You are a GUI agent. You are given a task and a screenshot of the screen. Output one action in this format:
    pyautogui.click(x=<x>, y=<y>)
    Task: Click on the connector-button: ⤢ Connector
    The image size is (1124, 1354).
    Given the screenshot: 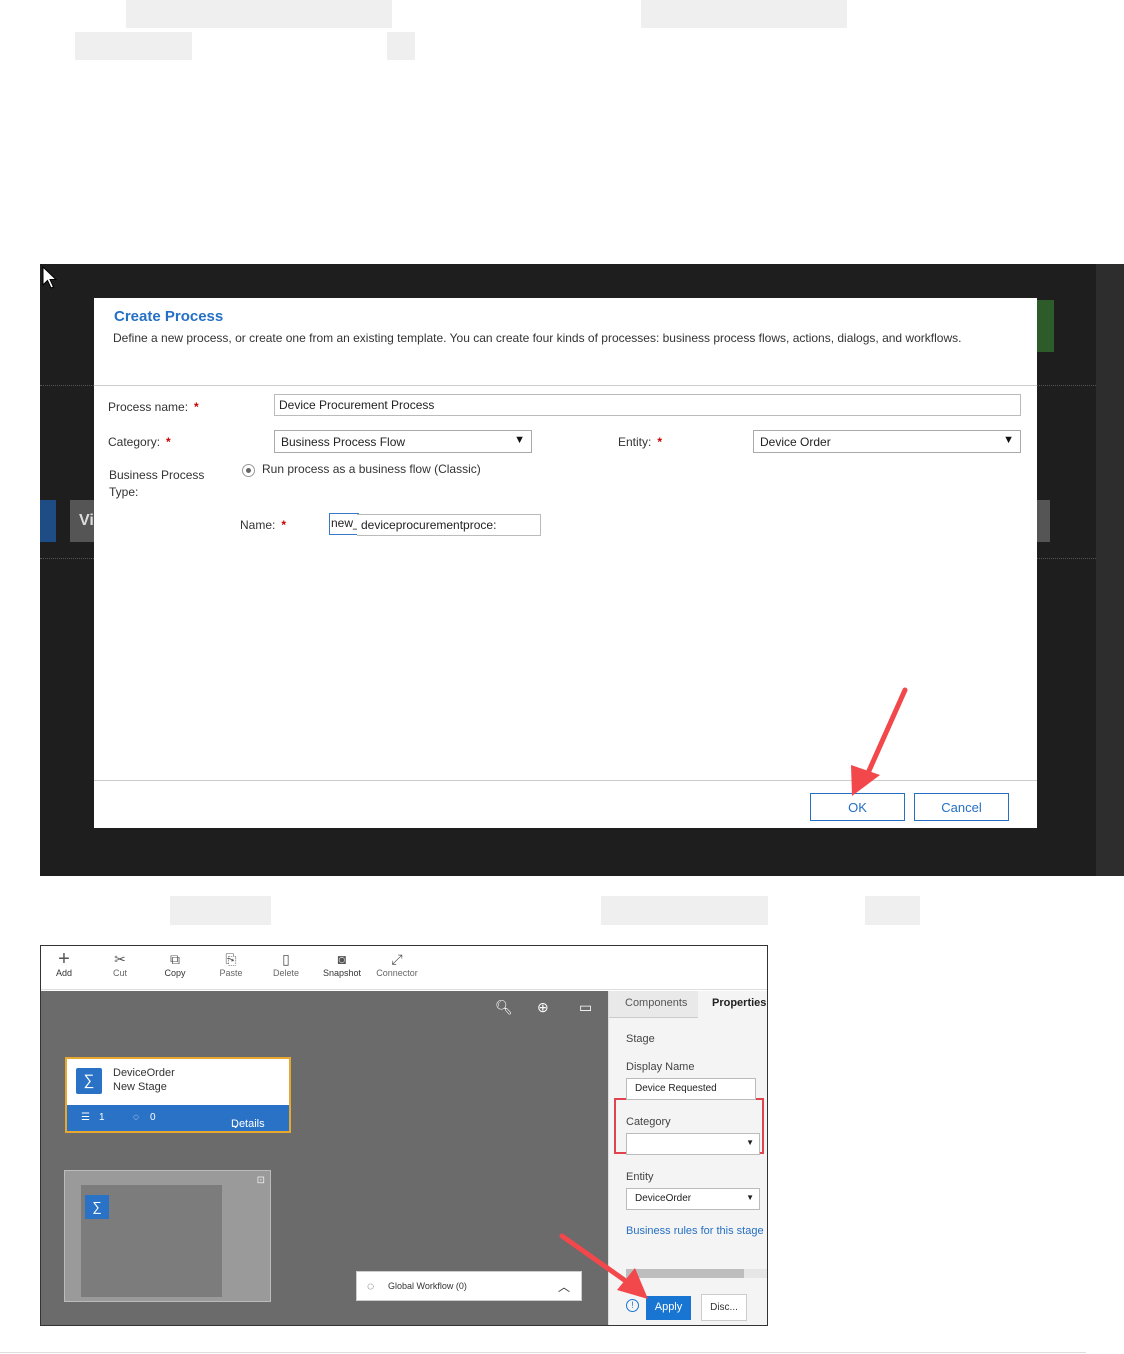 What is the action you would take?
    pyautogui.click(x=397, y=964)
    